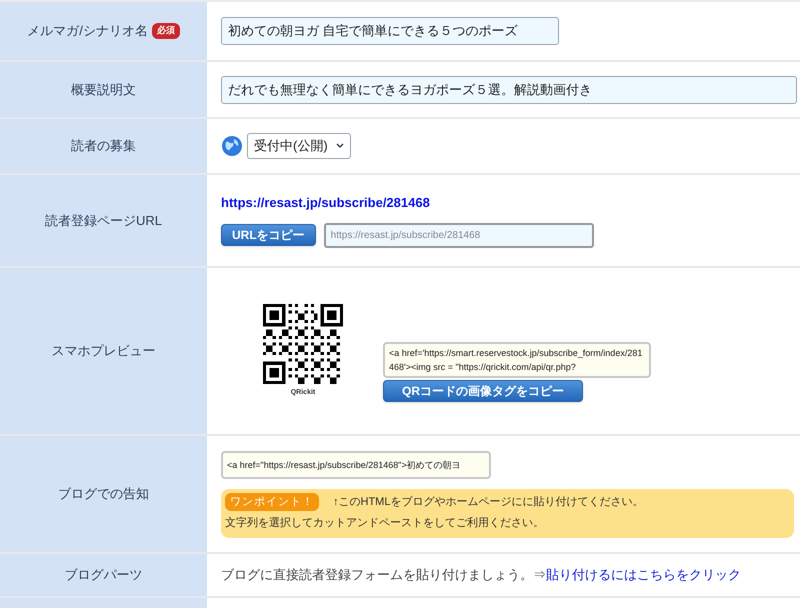 The height and width of the screenshot is (614, 800). What do you see at coordinates (481, 575) in the screenshot?
I see `blog-parts-text: ブログに直接読者登録フォームを貼り付けましょう。⇒貼り付けるにはこちらをクリック` at bounding box center [481, 575].